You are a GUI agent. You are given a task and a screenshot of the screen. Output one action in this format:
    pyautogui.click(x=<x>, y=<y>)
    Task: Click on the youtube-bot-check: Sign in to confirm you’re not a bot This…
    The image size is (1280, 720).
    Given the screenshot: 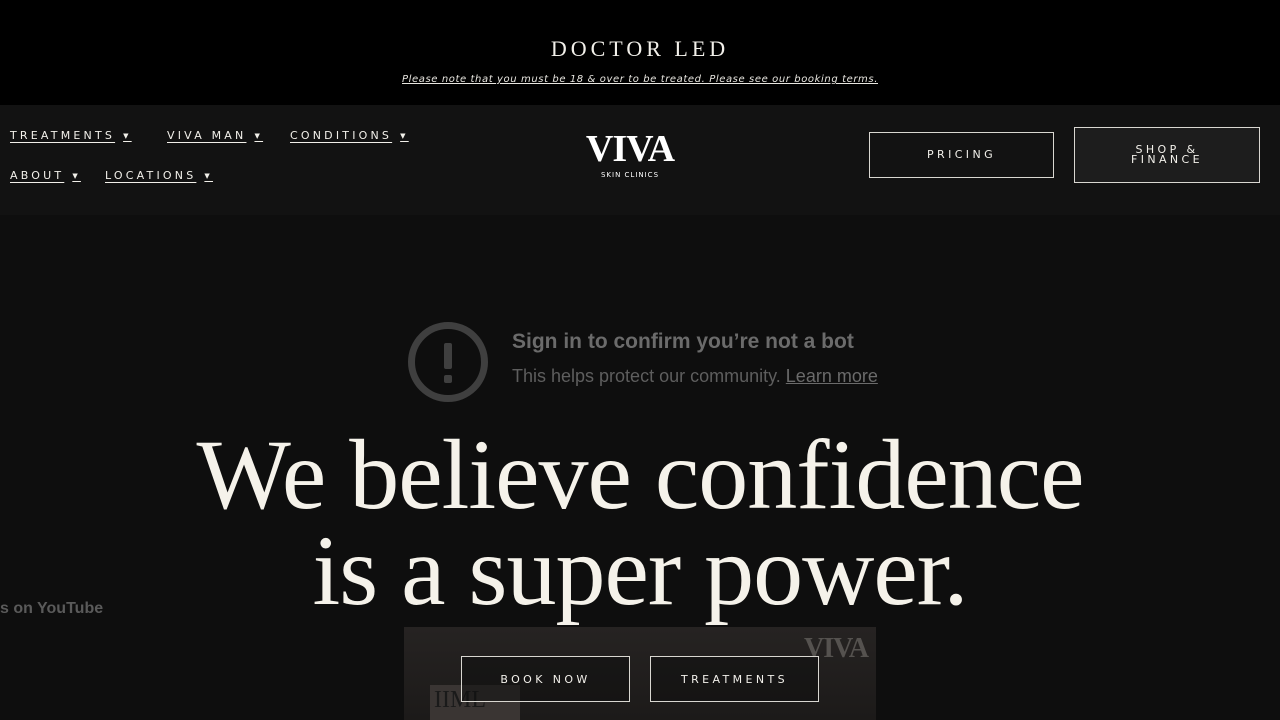 What is the action you would take?
    pyautogui.click(x=658, y=362)
    